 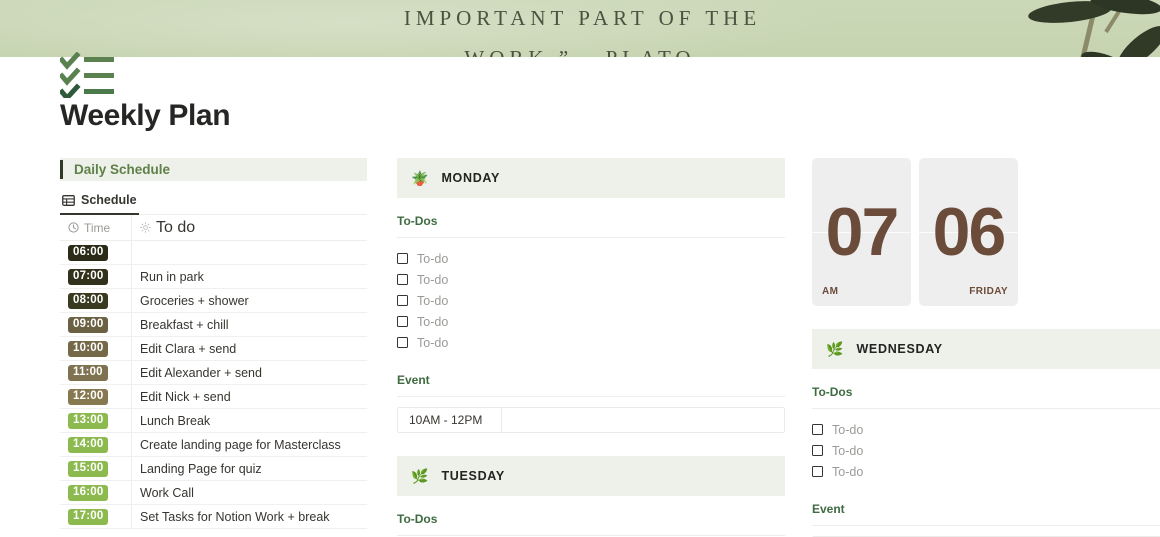 I want to click on flip-clock-card: 07 AM, so click(x=861, y=232).